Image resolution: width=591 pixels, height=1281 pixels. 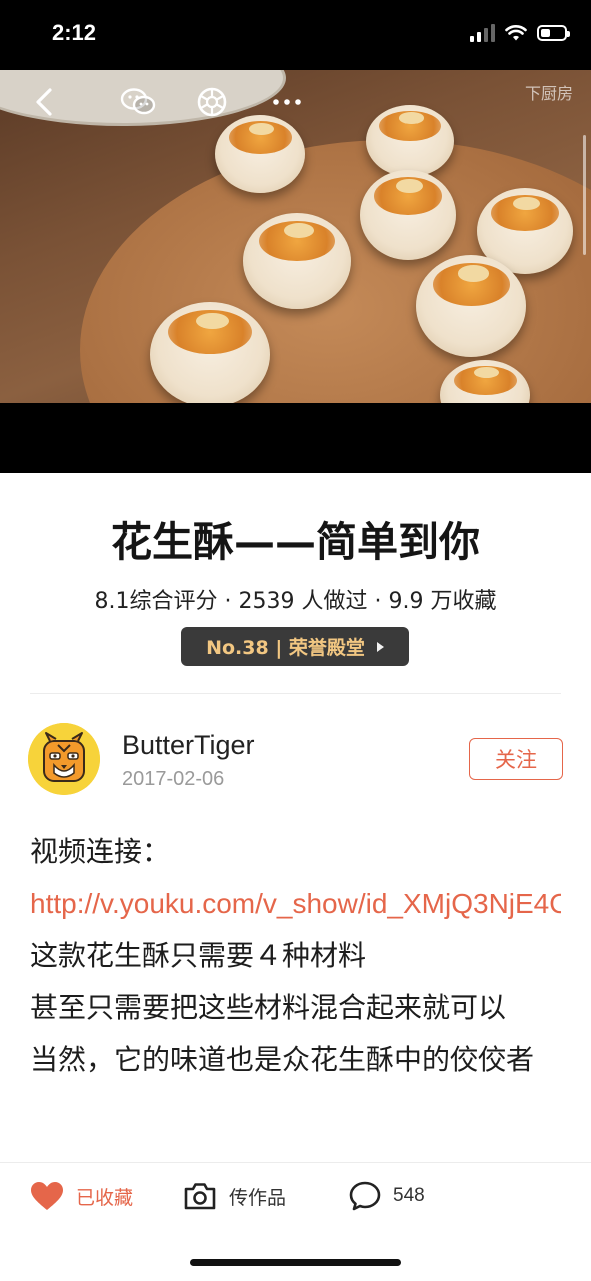 What do you see at coordinates (516, 33) in the screenshot?
I see `wifi-icon` at bounding box center [516, 33].